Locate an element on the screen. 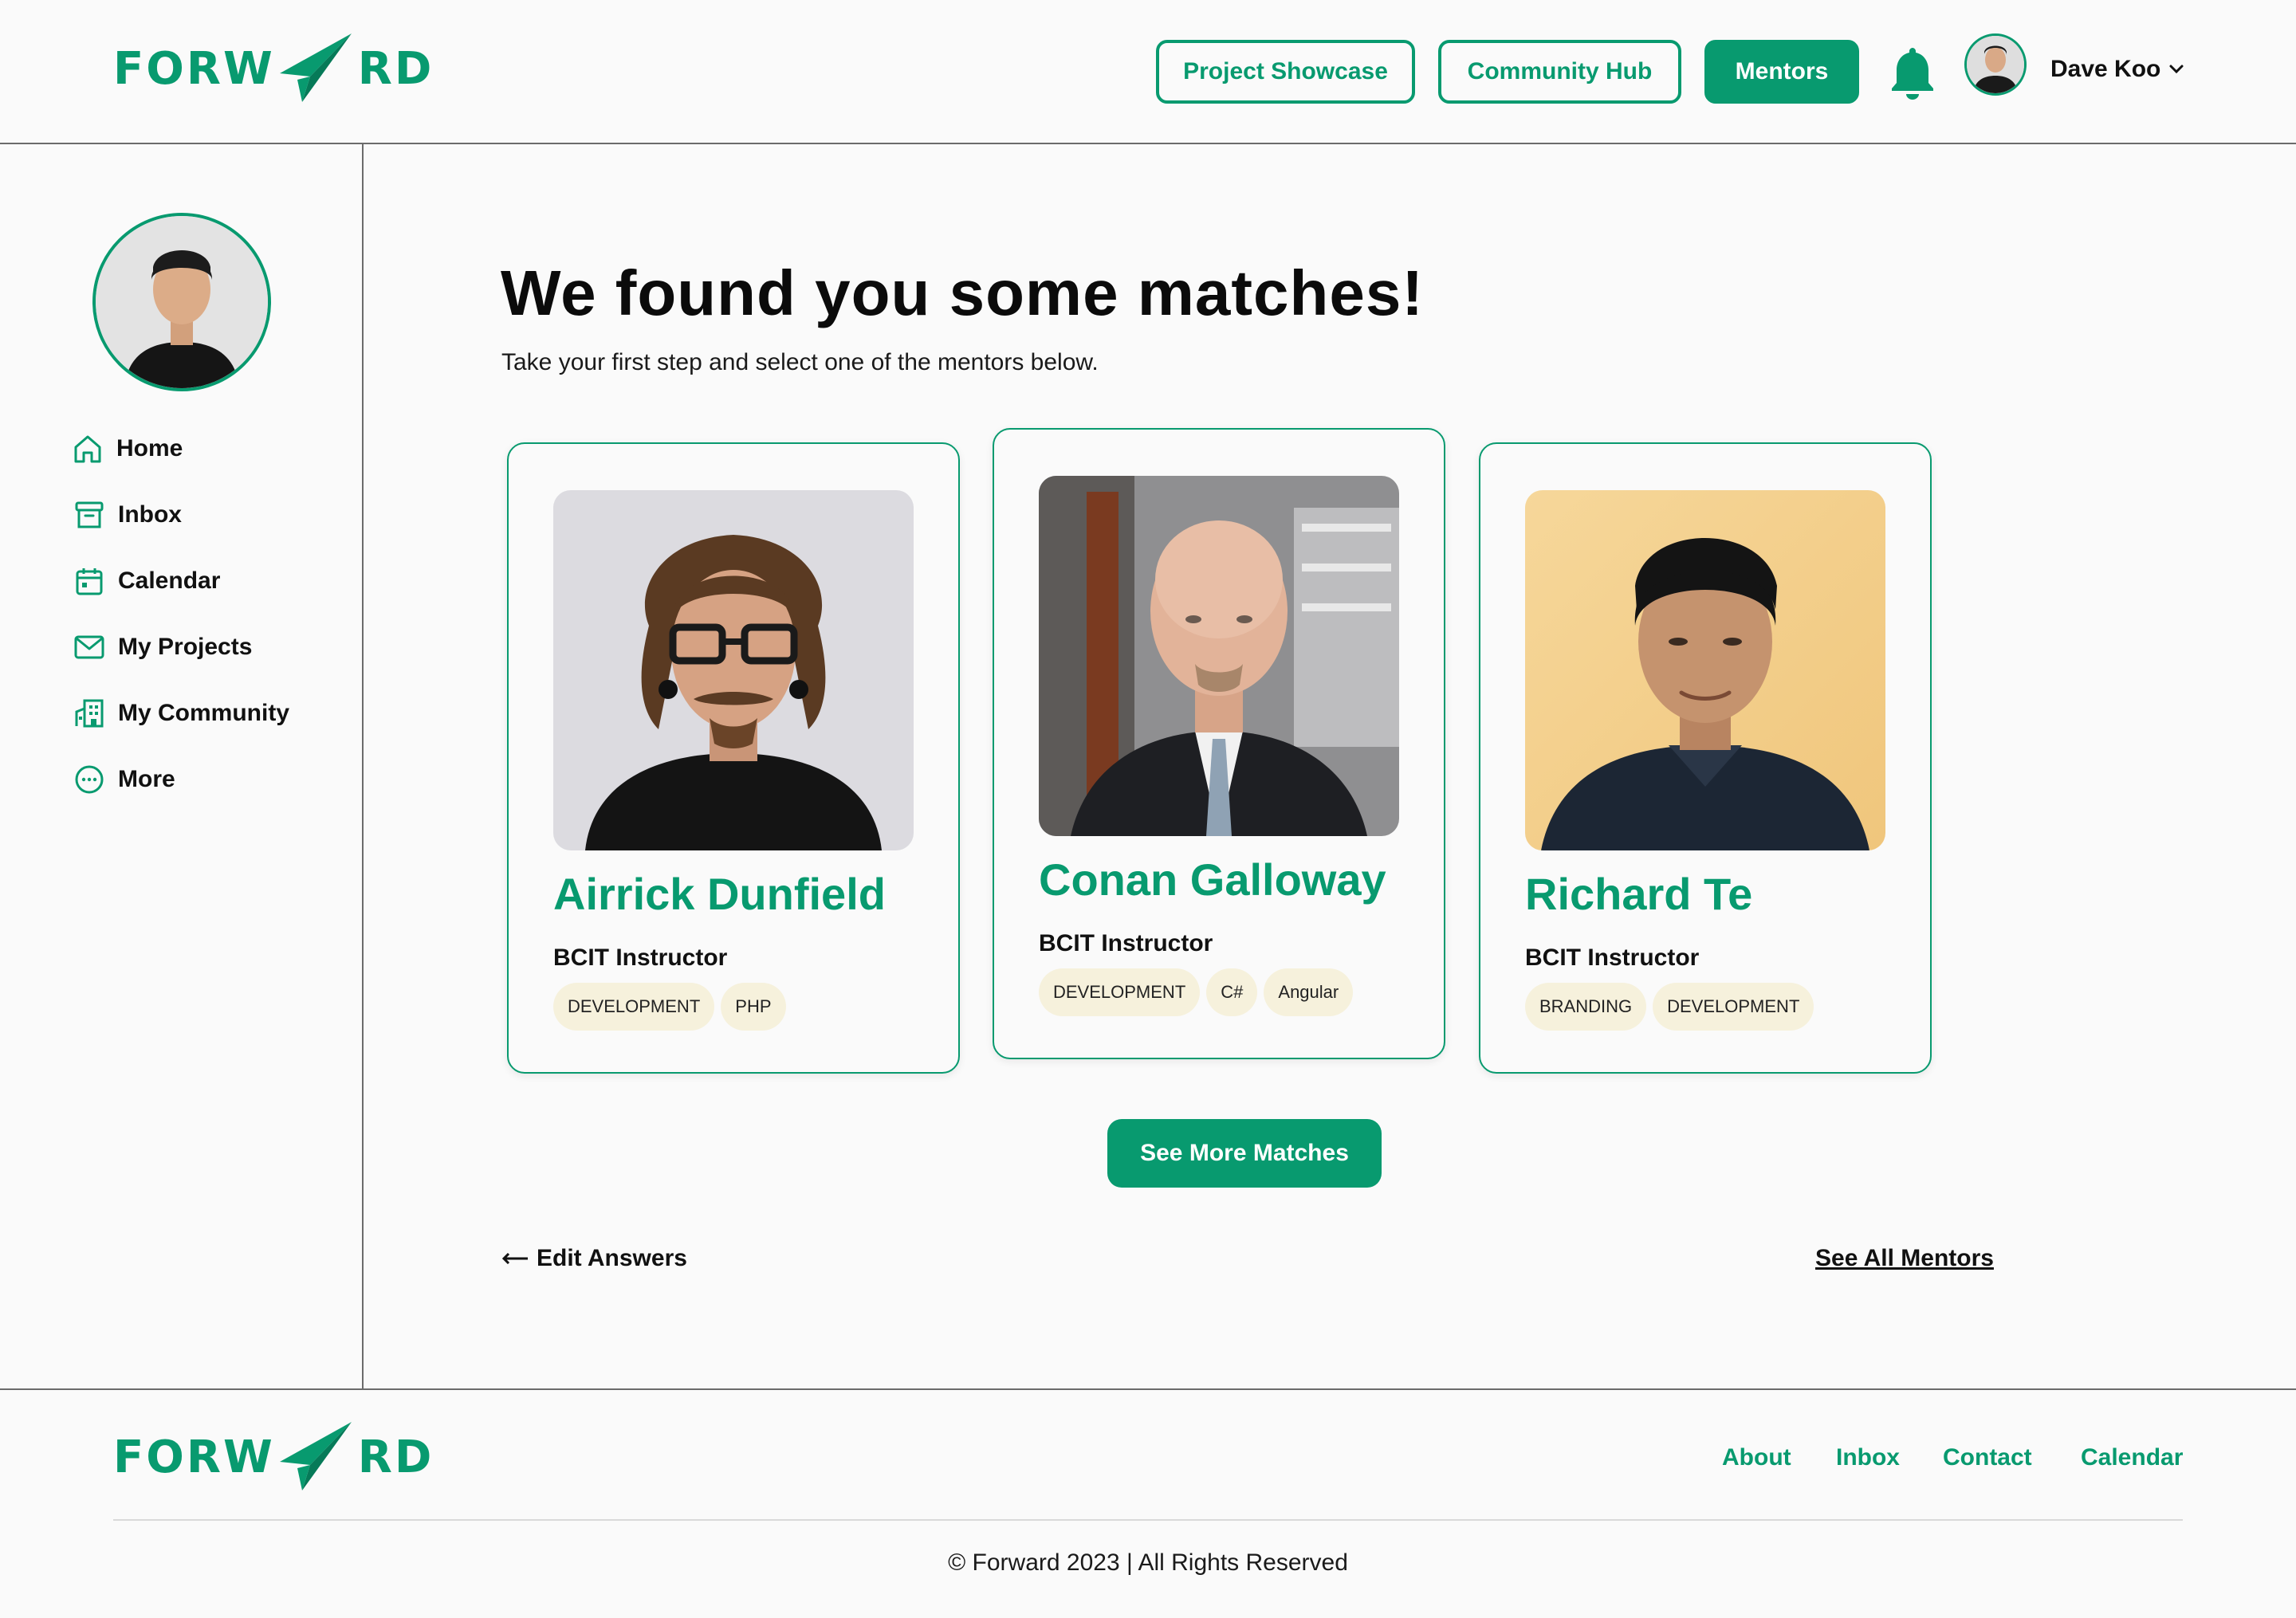 The image size is (2296, 1618). mentor-tags: DEVELOPMENT C# Angular is located at coordinates (1196, 992).